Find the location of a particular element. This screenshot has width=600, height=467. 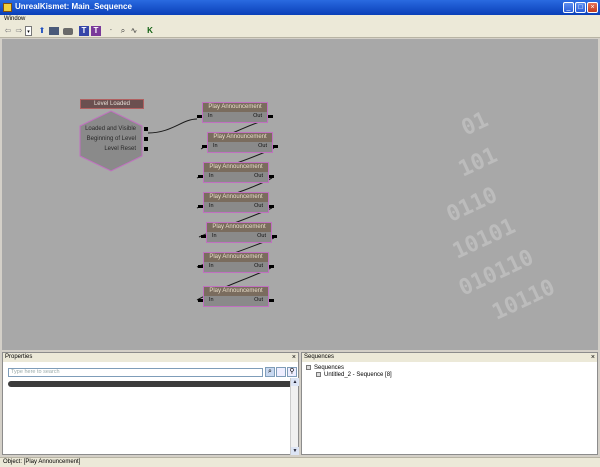

status-bar: Object: [Play Announcement] is located at coordinates (300, 462).